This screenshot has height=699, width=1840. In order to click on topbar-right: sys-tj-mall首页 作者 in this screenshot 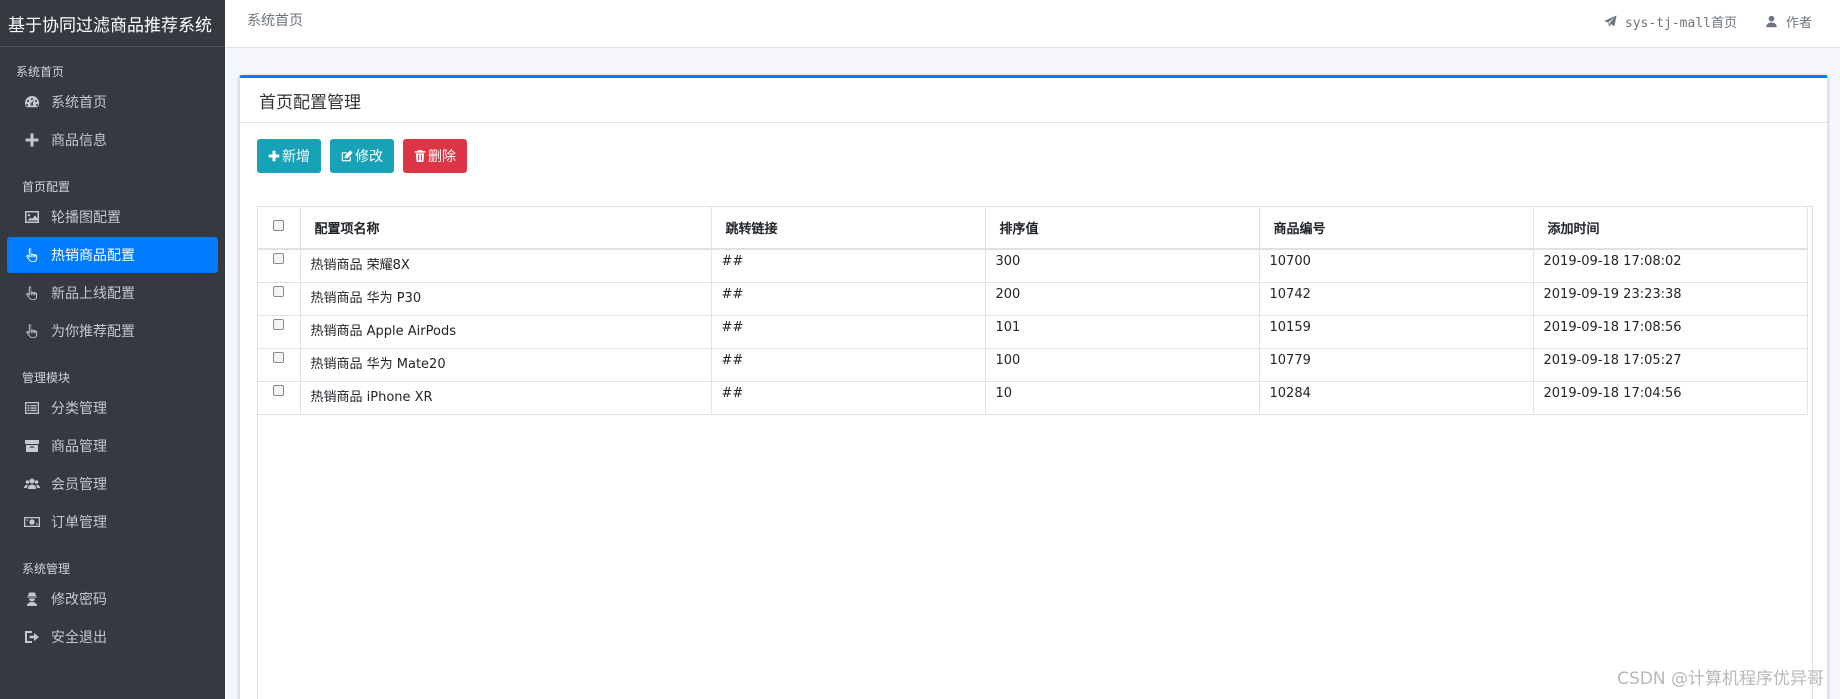, I will do `click(1721, 21)`.